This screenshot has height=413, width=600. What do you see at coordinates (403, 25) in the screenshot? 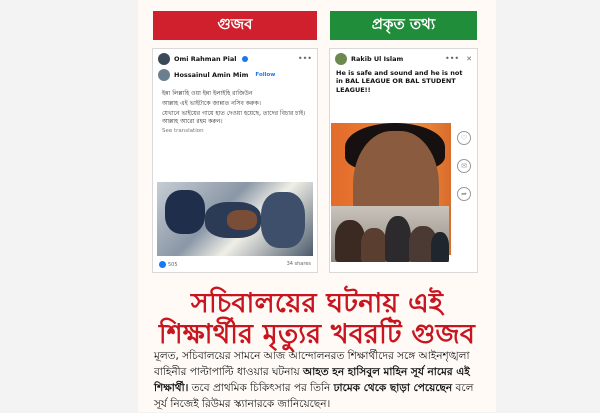
I see `fact-label: প্রকৃত তথ্য` at bounding box center [403, 25].